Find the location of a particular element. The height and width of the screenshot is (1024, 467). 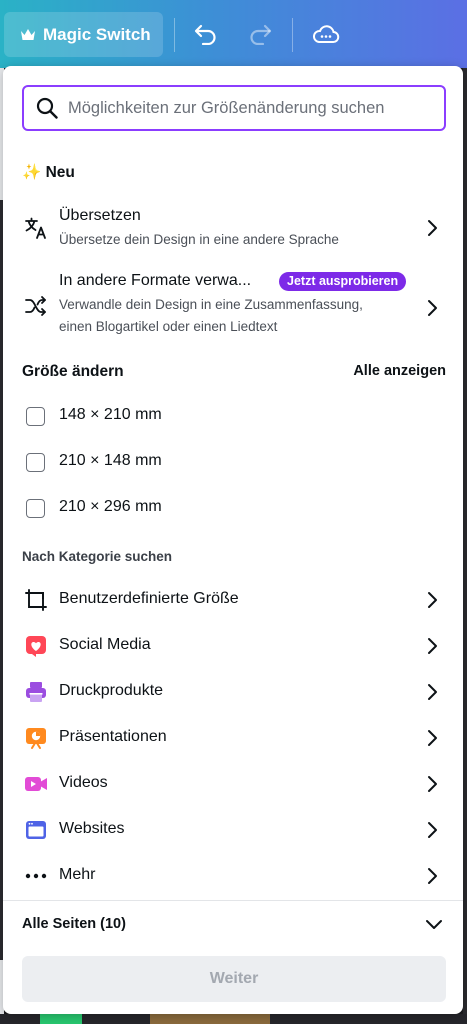

search-box is located at coordinates (234, 108).